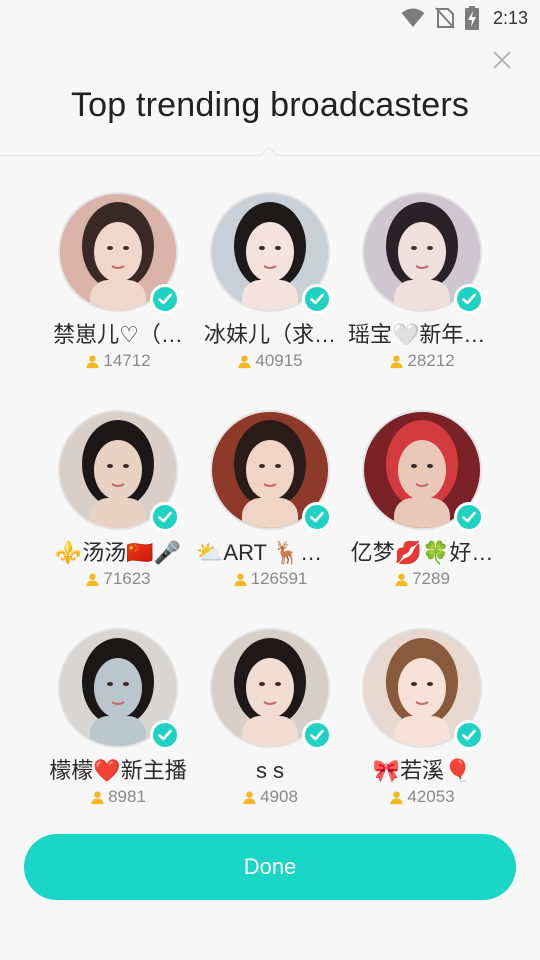 This screenshot has height=960, width=540. I want to click on done-button: Done, so click(270, 867).